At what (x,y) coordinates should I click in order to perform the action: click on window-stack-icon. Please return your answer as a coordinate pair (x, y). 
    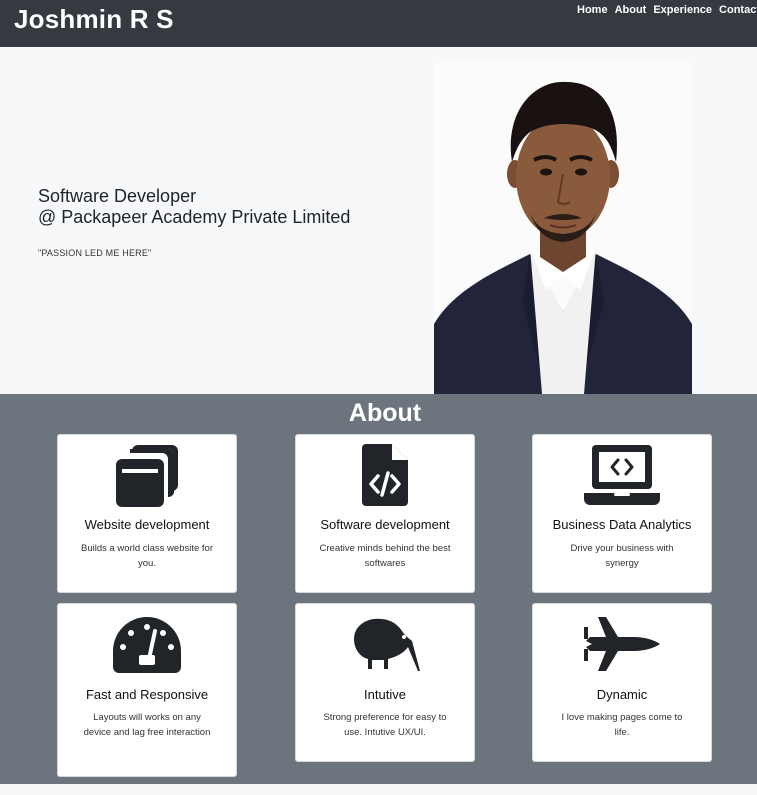
    Looking at the image, I should click on (147, 478).